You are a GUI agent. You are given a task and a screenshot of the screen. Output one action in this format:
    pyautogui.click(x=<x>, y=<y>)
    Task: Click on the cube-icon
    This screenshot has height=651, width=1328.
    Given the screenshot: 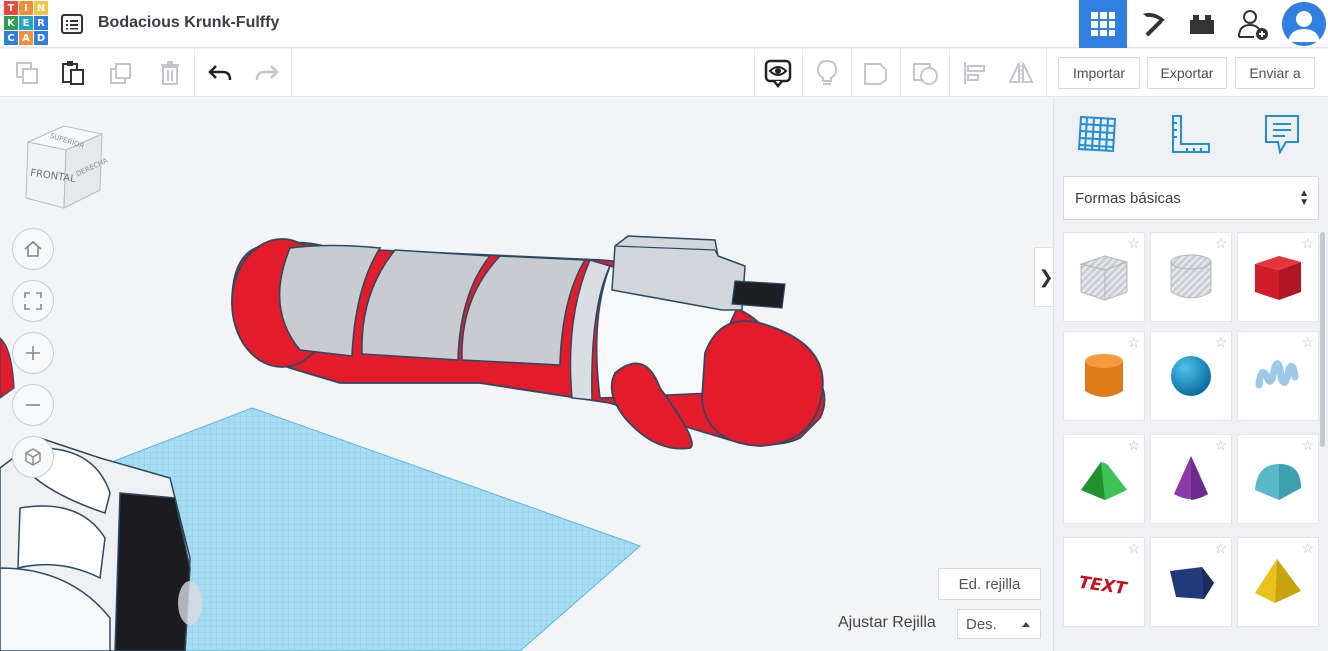 What is the action you would take?
    pyautogui.click(x=33, y=457)
    